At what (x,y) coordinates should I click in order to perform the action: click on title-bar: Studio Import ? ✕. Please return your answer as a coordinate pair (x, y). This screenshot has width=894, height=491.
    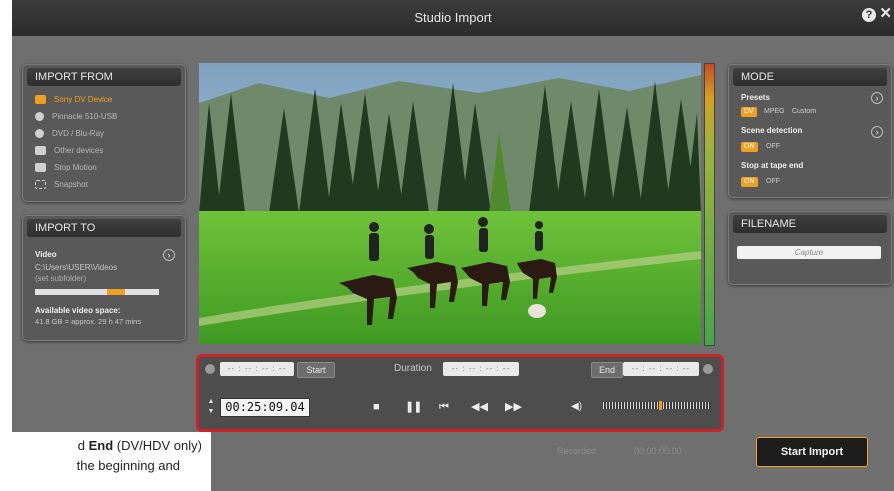
    Looking at the image, I should click on (453, 18).